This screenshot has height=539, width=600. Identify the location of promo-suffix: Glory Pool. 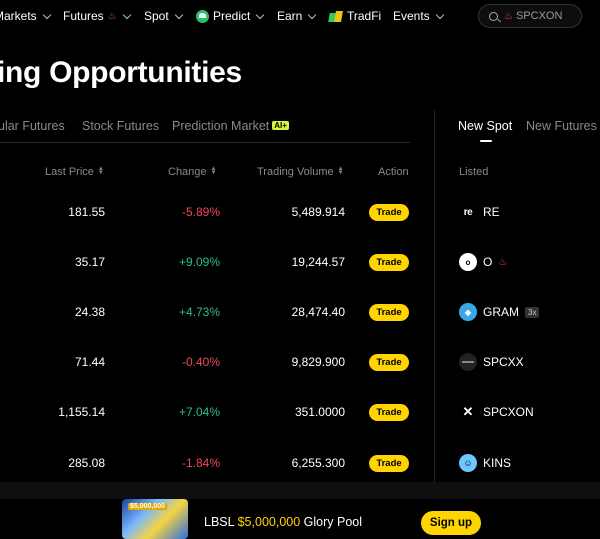
(333, 522).